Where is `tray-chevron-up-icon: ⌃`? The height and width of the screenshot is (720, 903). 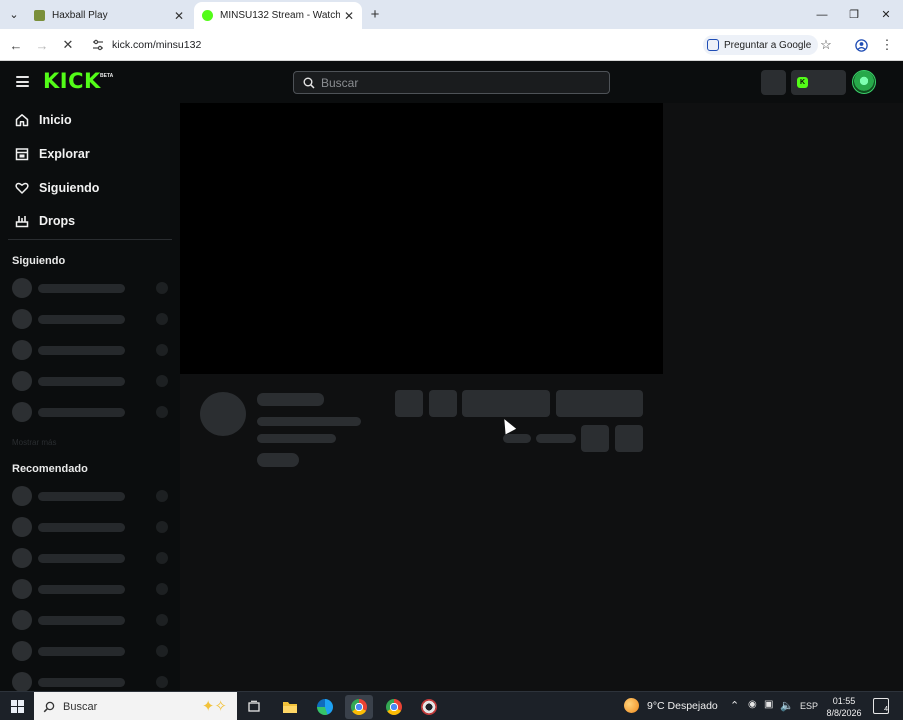 tray-chevron-up-icon: ⌃ is located at coordinates (734, 705).